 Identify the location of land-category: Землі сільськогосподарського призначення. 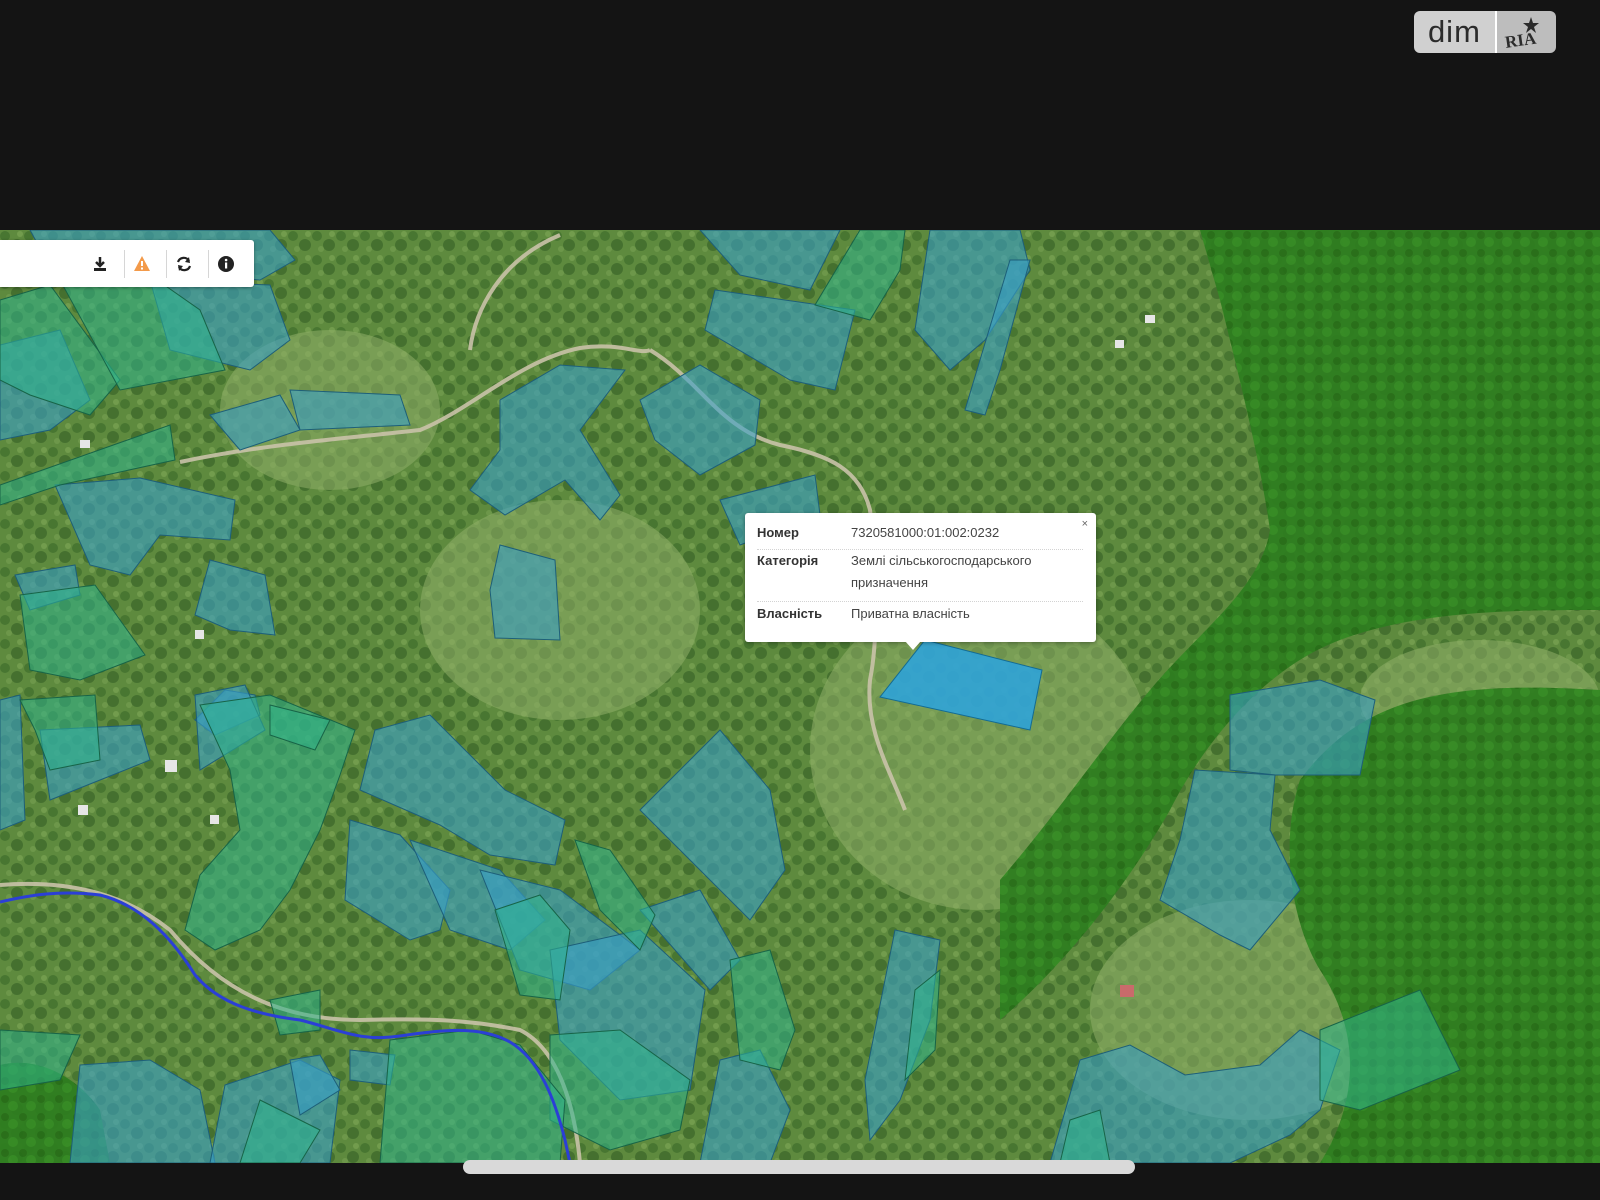
(941, 571).